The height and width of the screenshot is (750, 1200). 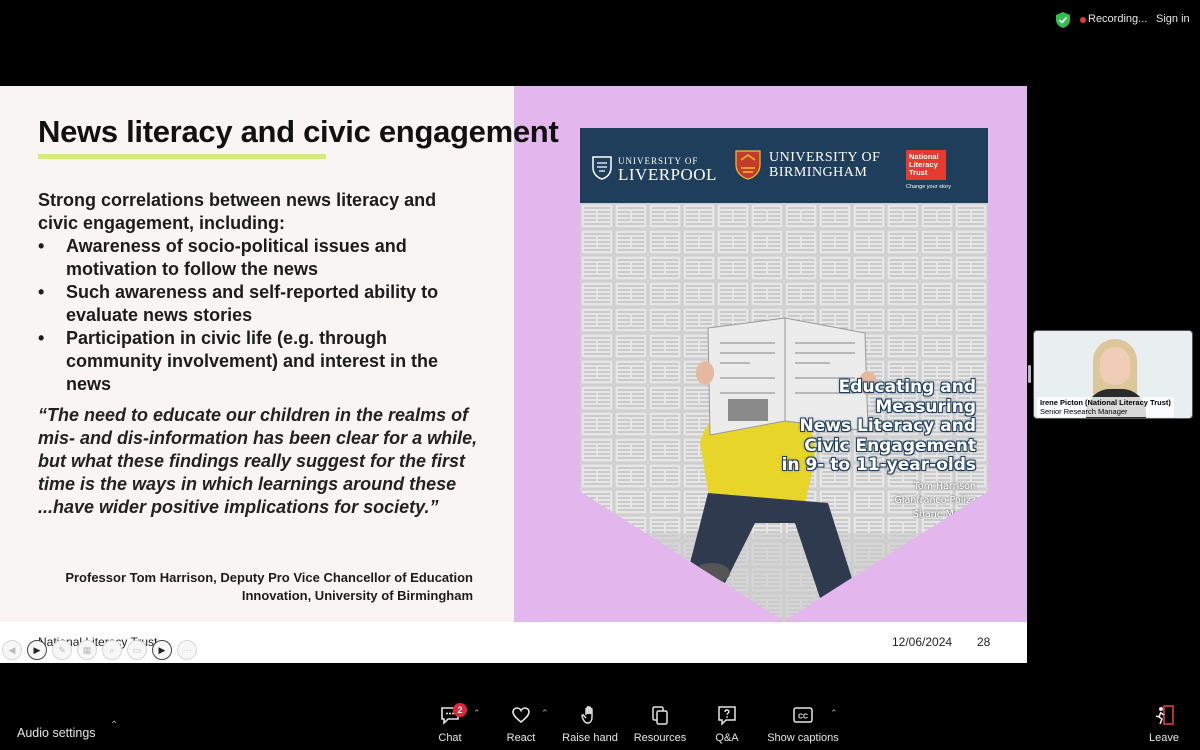 I want to click on react-label: React, so click(x=521, y=738).